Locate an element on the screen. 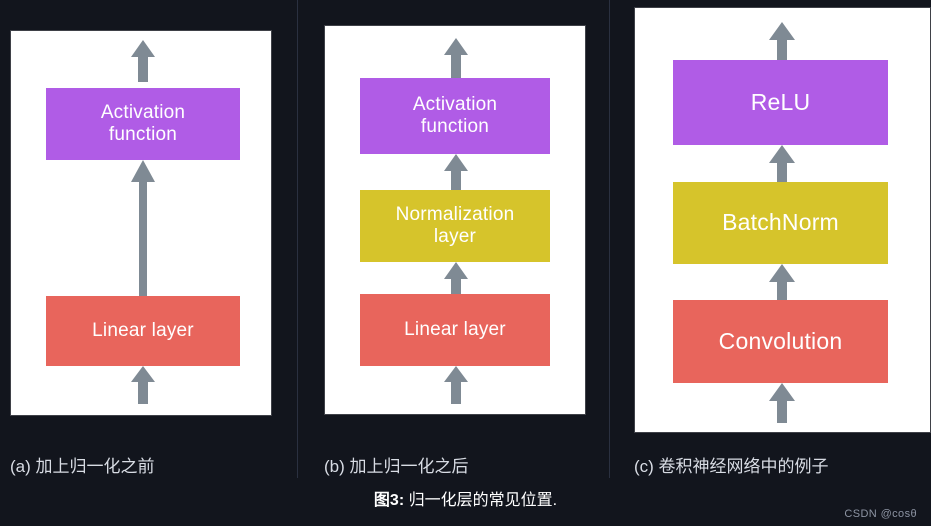 The height and width of the screenshot is (526, 931). arrow-b-linear-to-norm is located at coordinates (456, 279).